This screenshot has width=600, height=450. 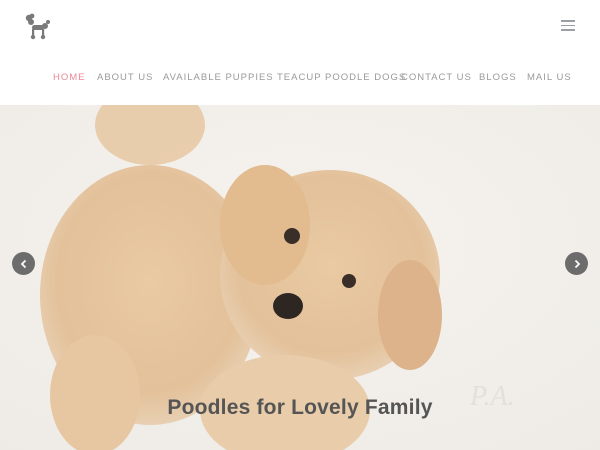 I want to click on slider-prev-button, so click(x=23, y=263).